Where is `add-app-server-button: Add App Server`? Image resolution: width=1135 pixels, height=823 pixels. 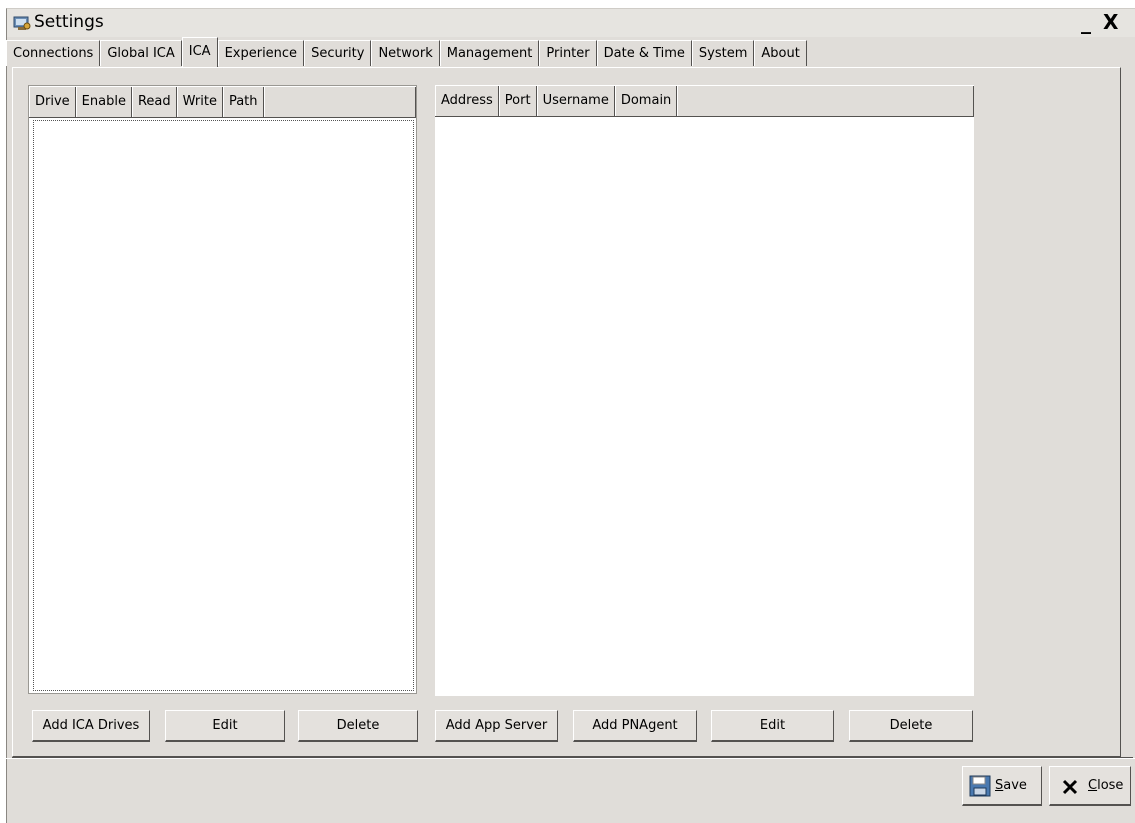
add-app-server-button: Add App Server is located at coordinates (496, 726).